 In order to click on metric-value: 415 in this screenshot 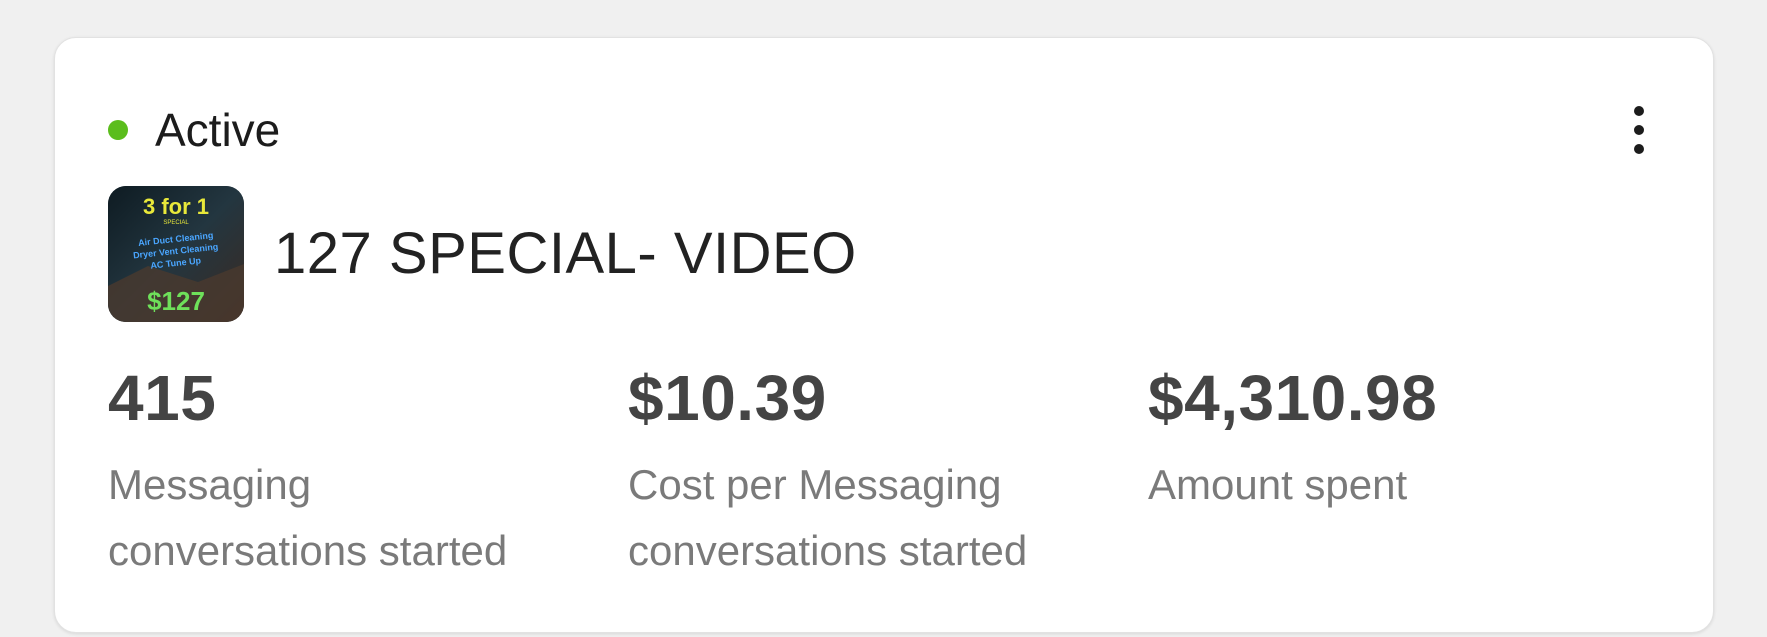, I will do `click(162, 398)`.